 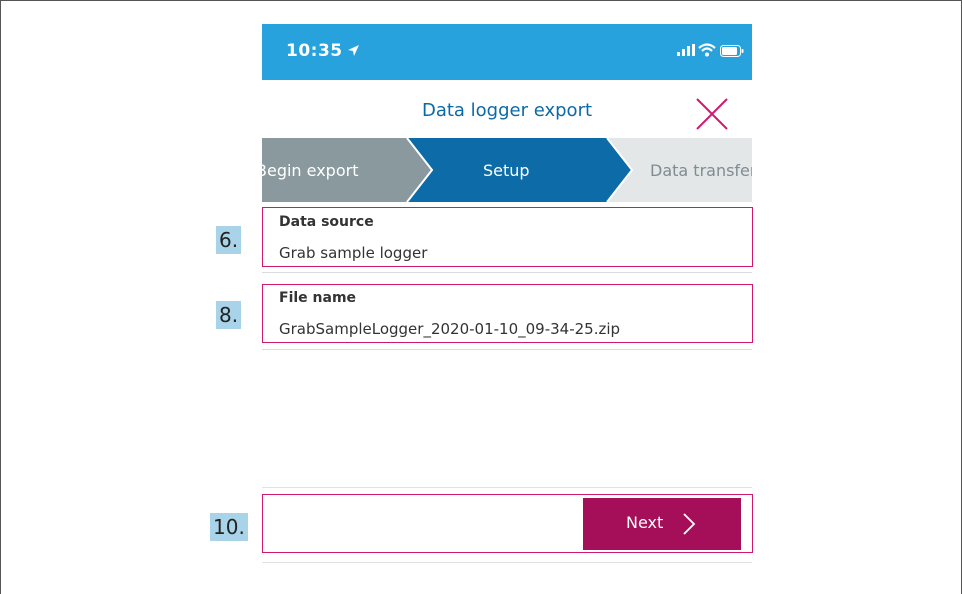 I want to click on footer-divider-bottom, so click(x=507, y=562).